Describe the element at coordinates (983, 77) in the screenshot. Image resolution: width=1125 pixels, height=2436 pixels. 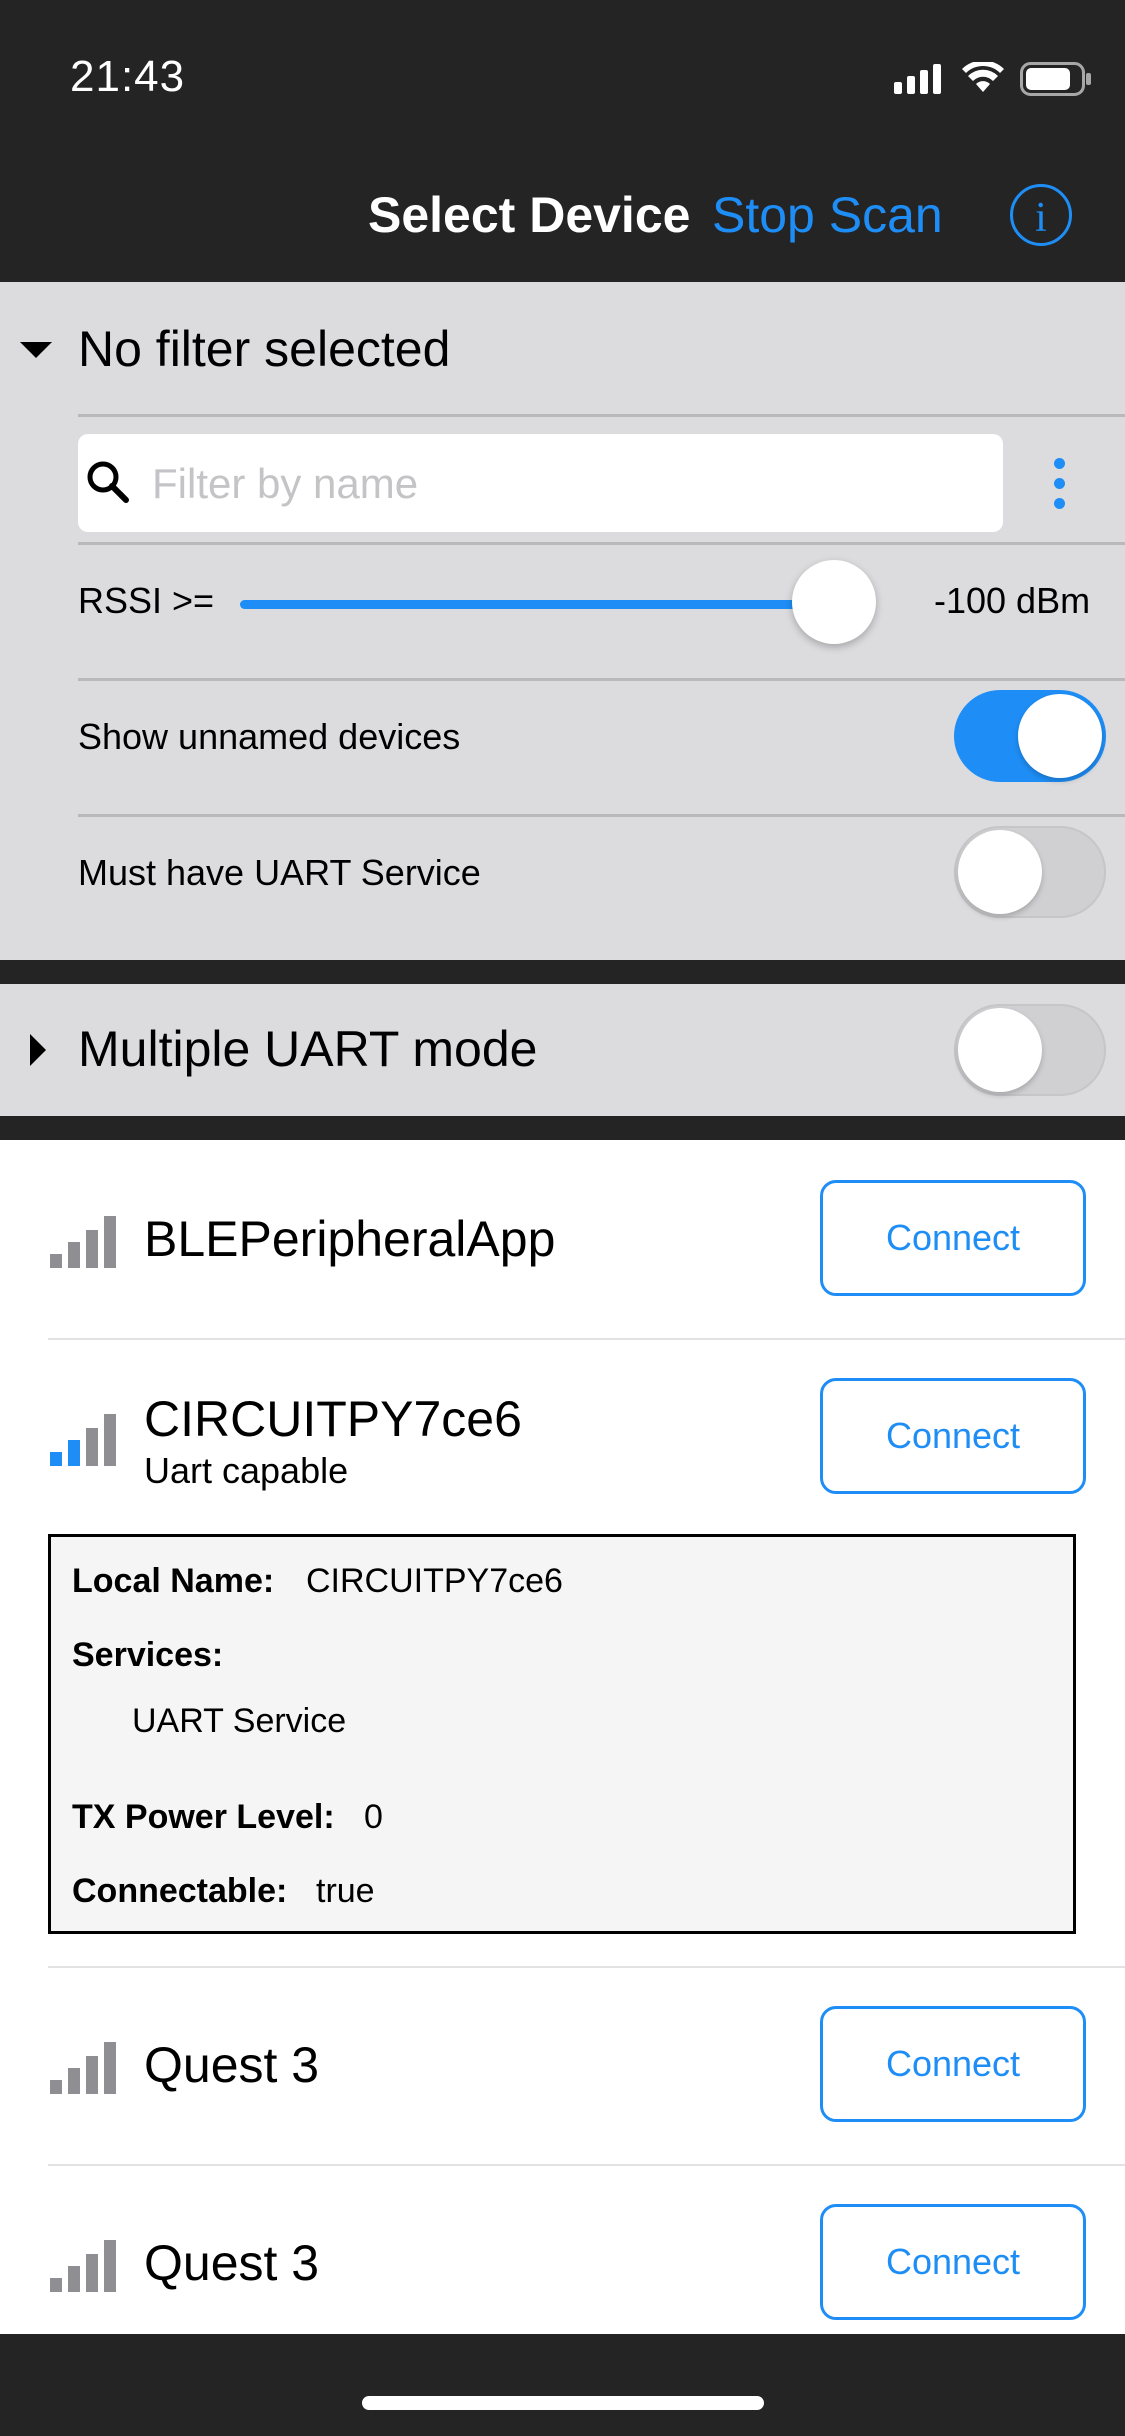
I see `wifi-icon` at that location.